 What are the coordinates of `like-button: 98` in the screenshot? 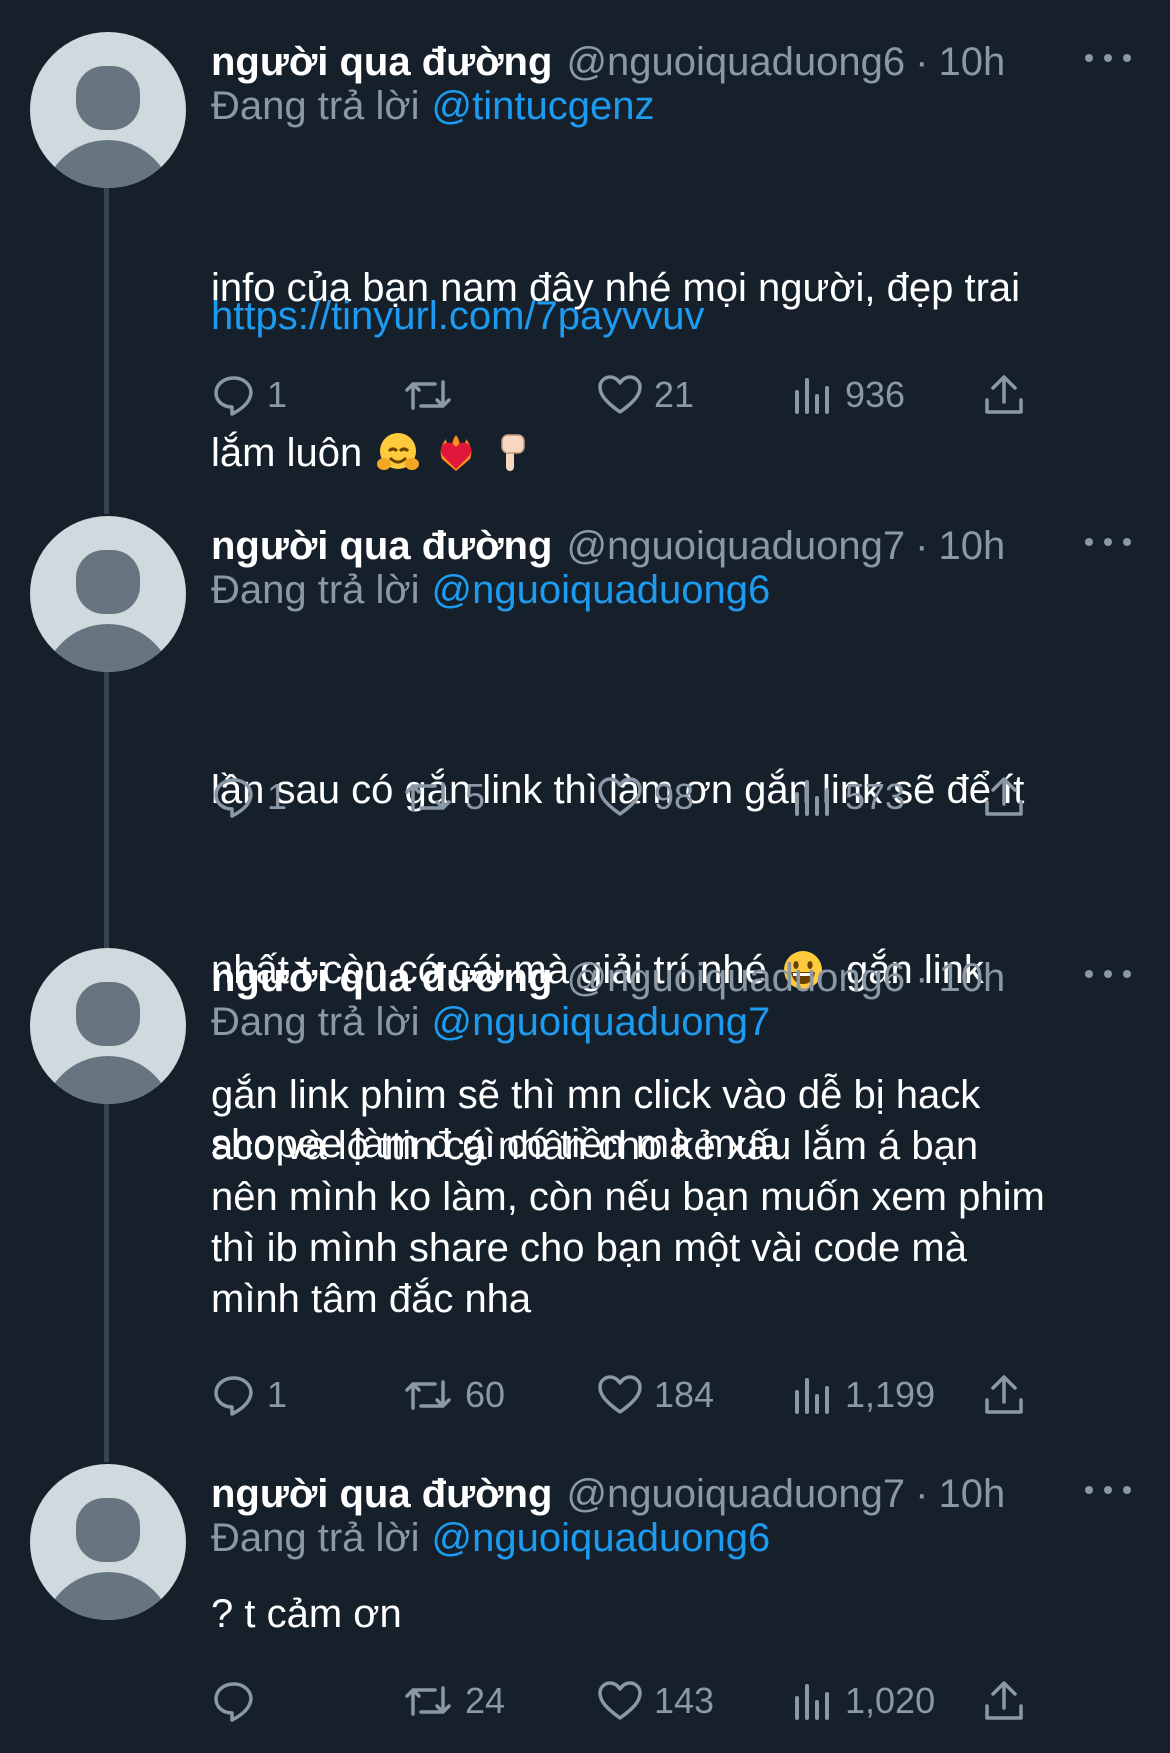 It's located at (645, 797).